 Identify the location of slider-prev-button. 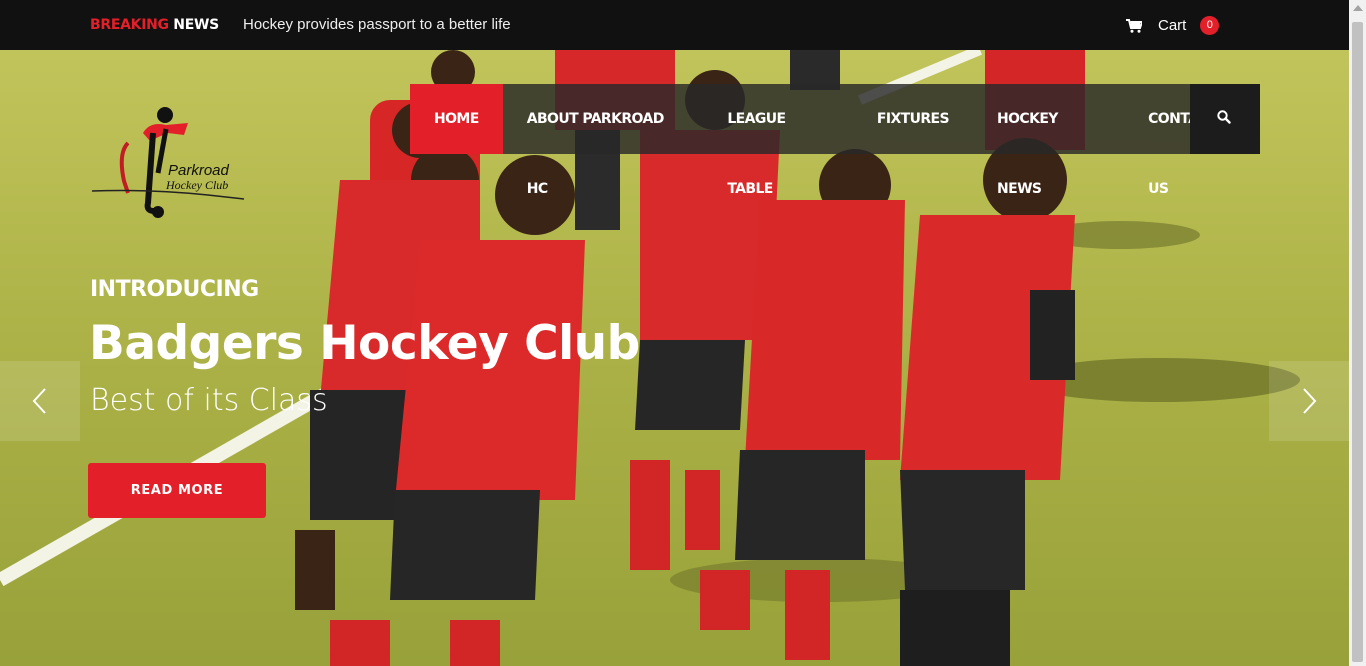
(40, 401).